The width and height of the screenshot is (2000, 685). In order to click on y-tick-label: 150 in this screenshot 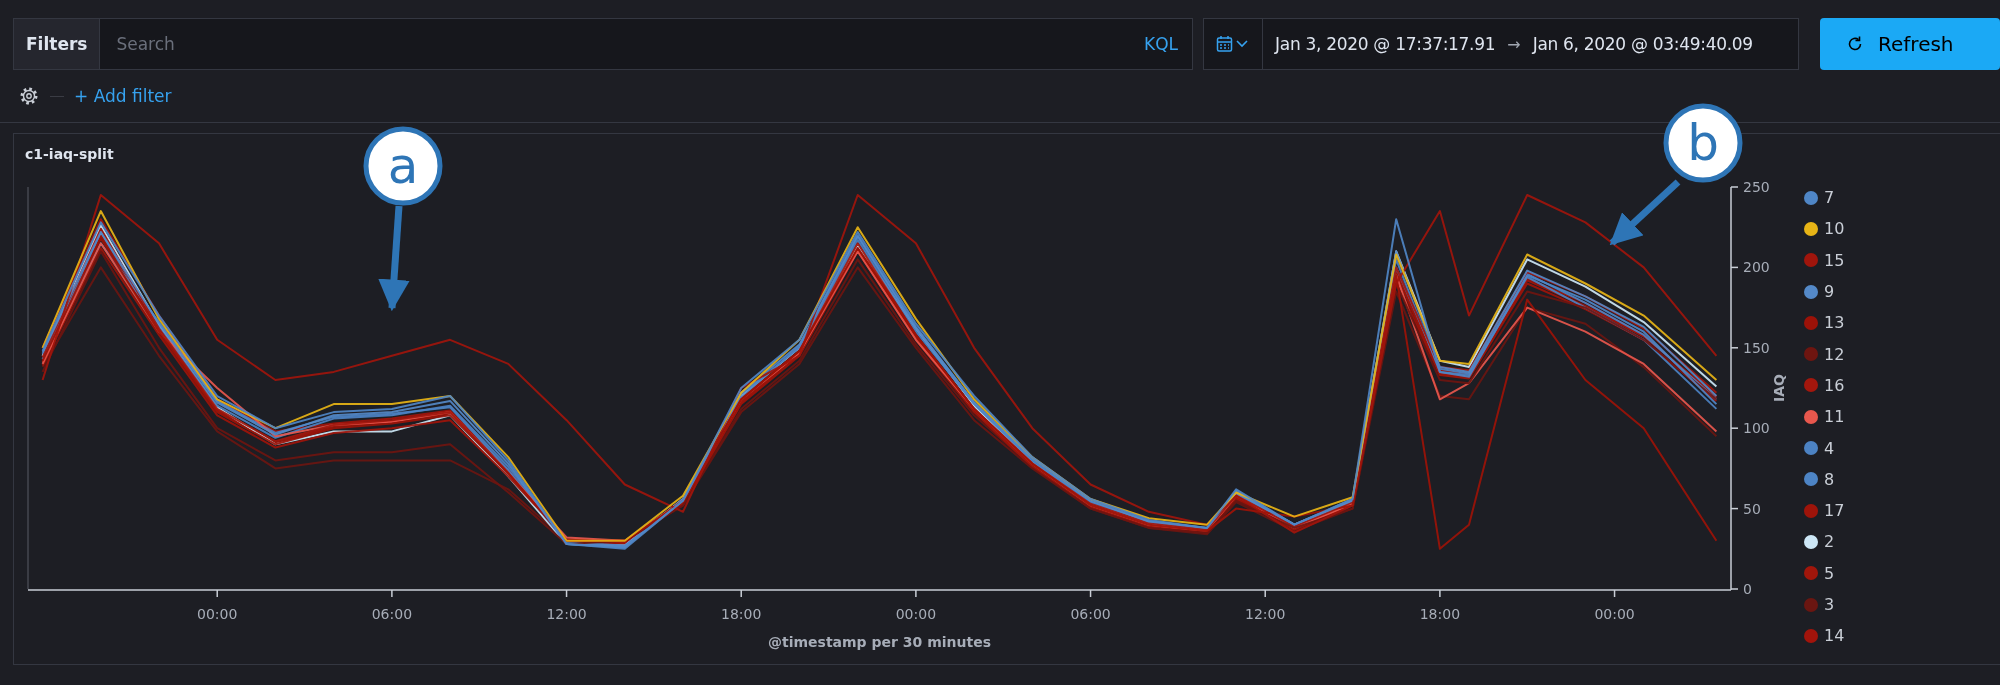, I will do `click(1756, 347)`.